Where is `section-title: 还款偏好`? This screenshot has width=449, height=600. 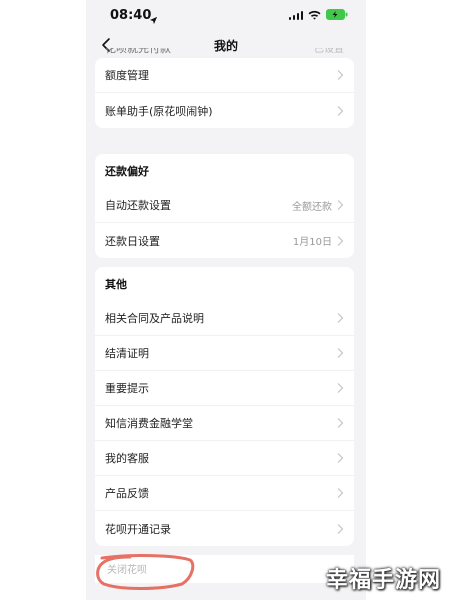 section-title: 还款偏好 is located at coordinates (127, 171).